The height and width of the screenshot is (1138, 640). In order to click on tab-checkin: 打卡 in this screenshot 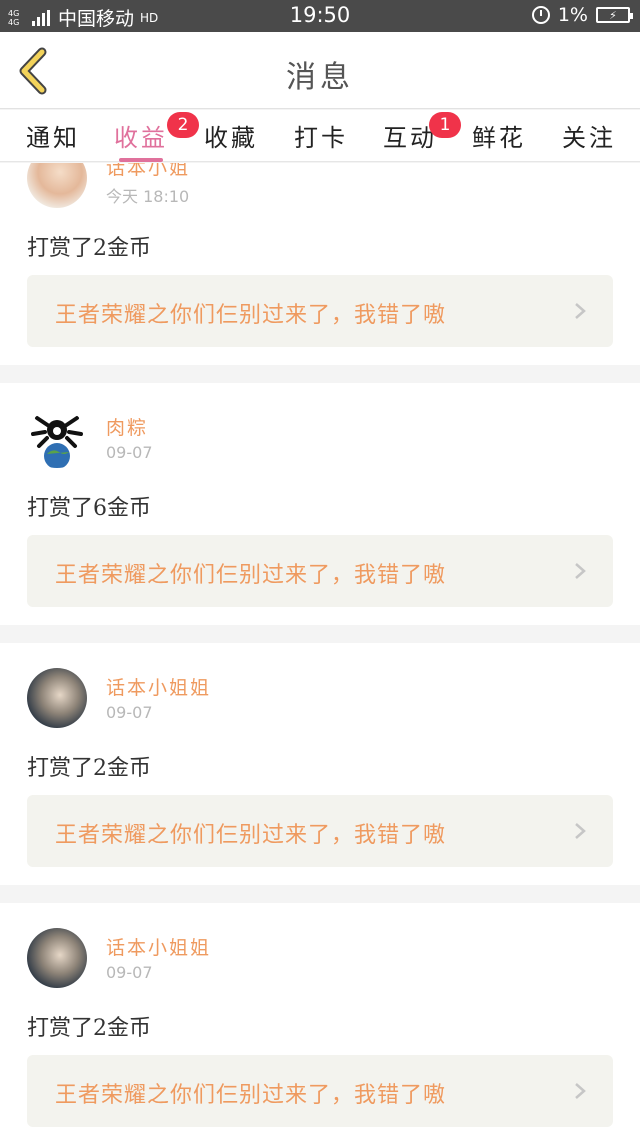, I will do `click(321, 140)`.